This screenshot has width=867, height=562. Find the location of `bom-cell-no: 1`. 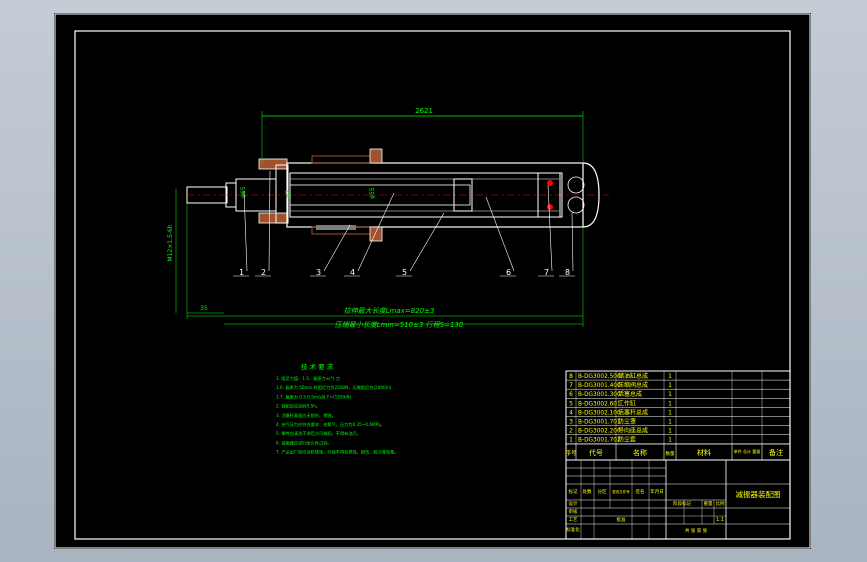

bom-cell-no: 1 is located at coordinates (571, 440).